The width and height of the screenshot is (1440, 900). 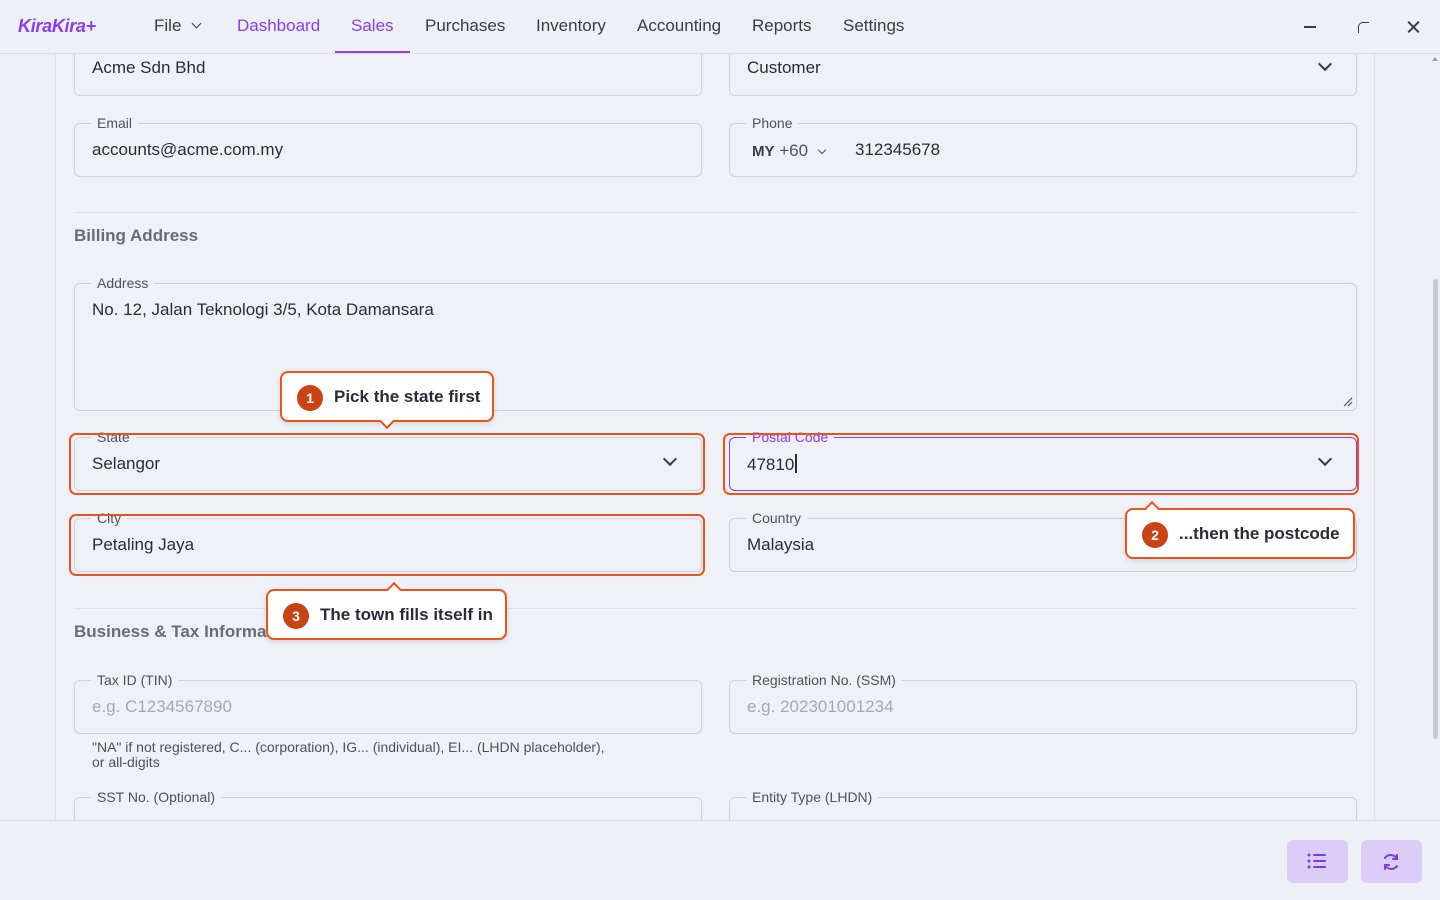 I want to click on nav-dashboard: Dashboard, so click(x=278, y=26).